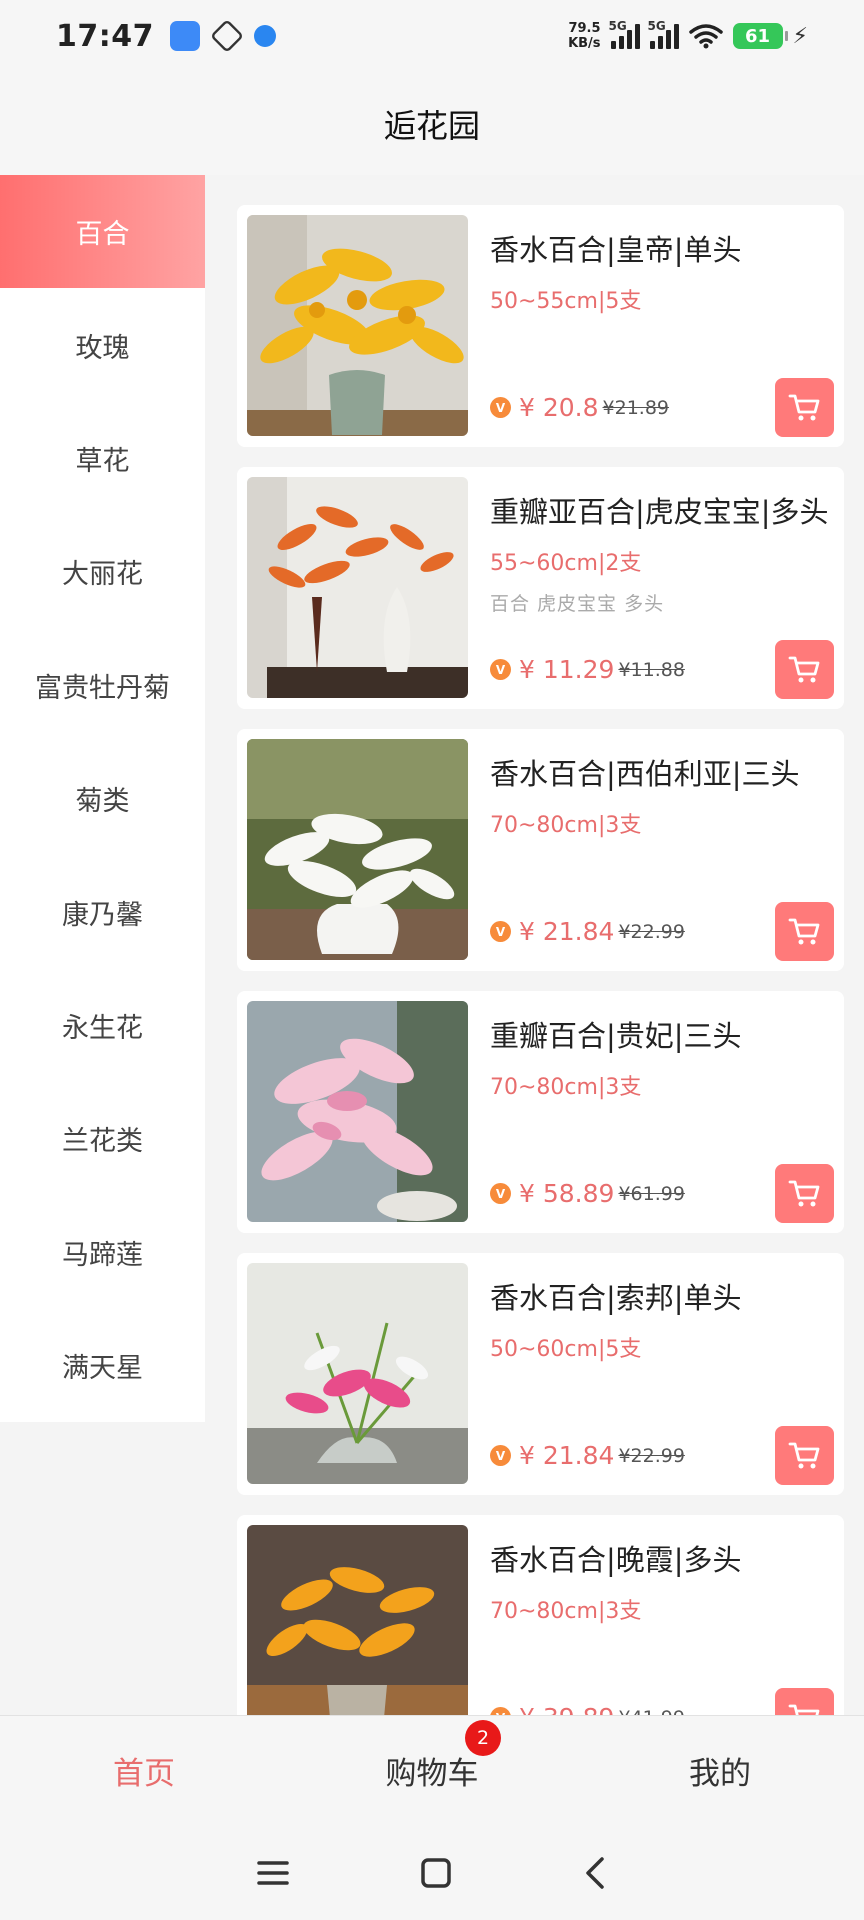  I want to click on sidebar-item-rose: 玫瑰, so click(102, 344).